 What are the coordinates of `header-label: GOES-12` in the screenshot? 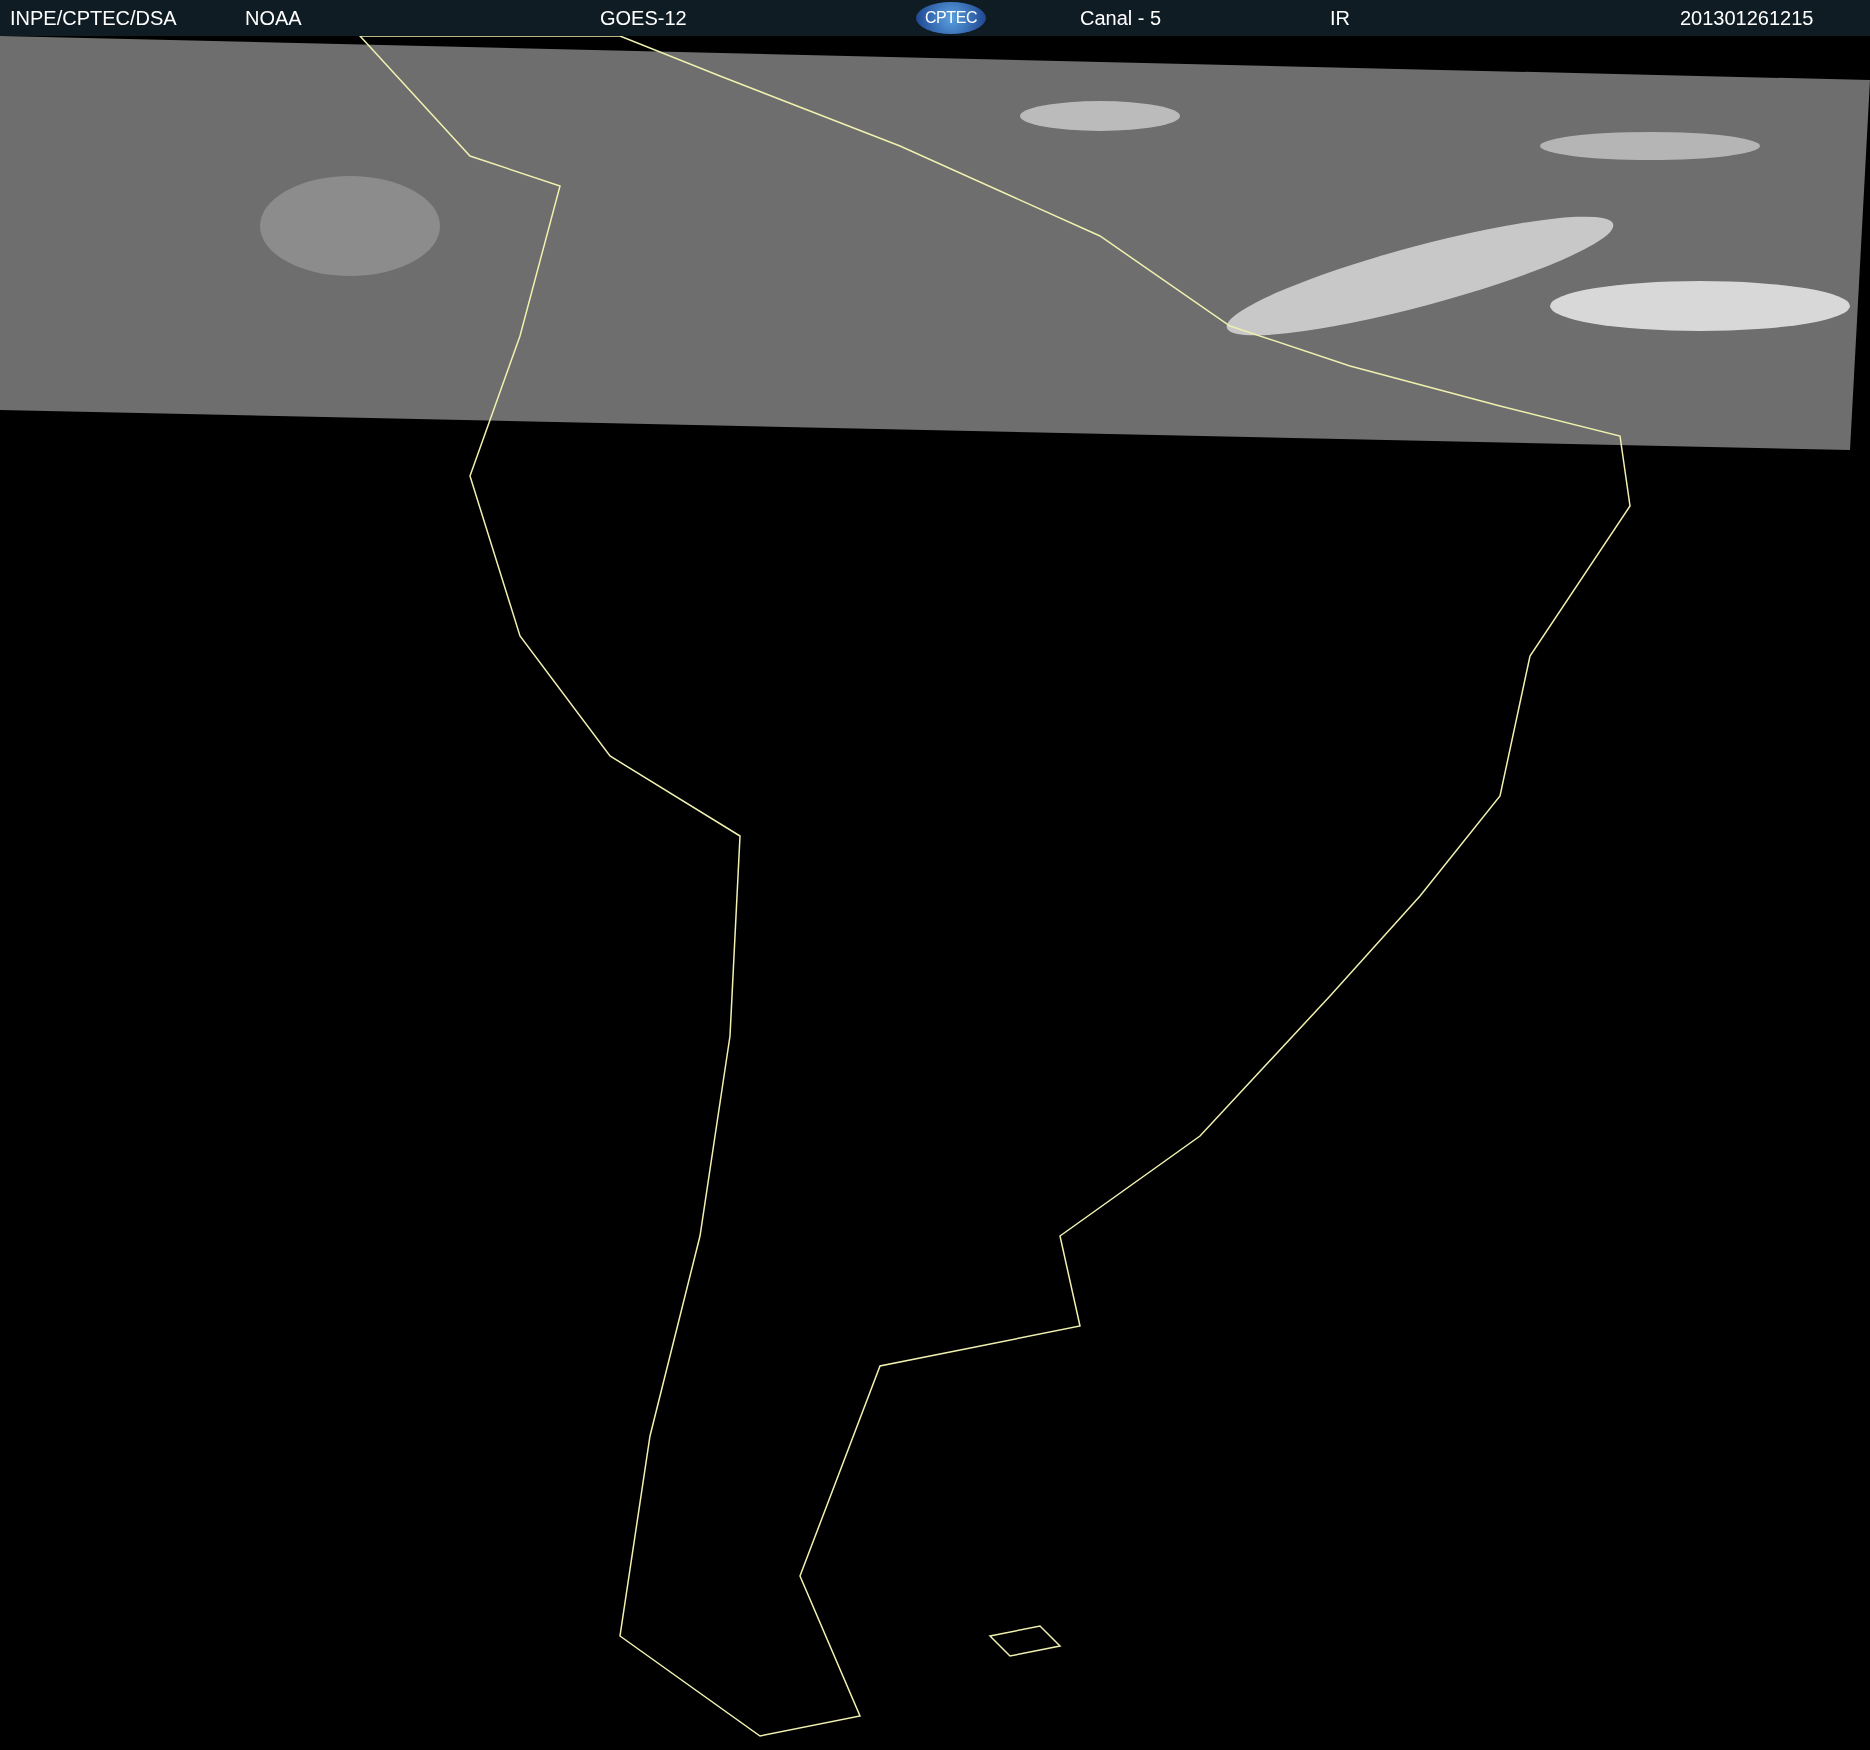 It's located at (643, 18).